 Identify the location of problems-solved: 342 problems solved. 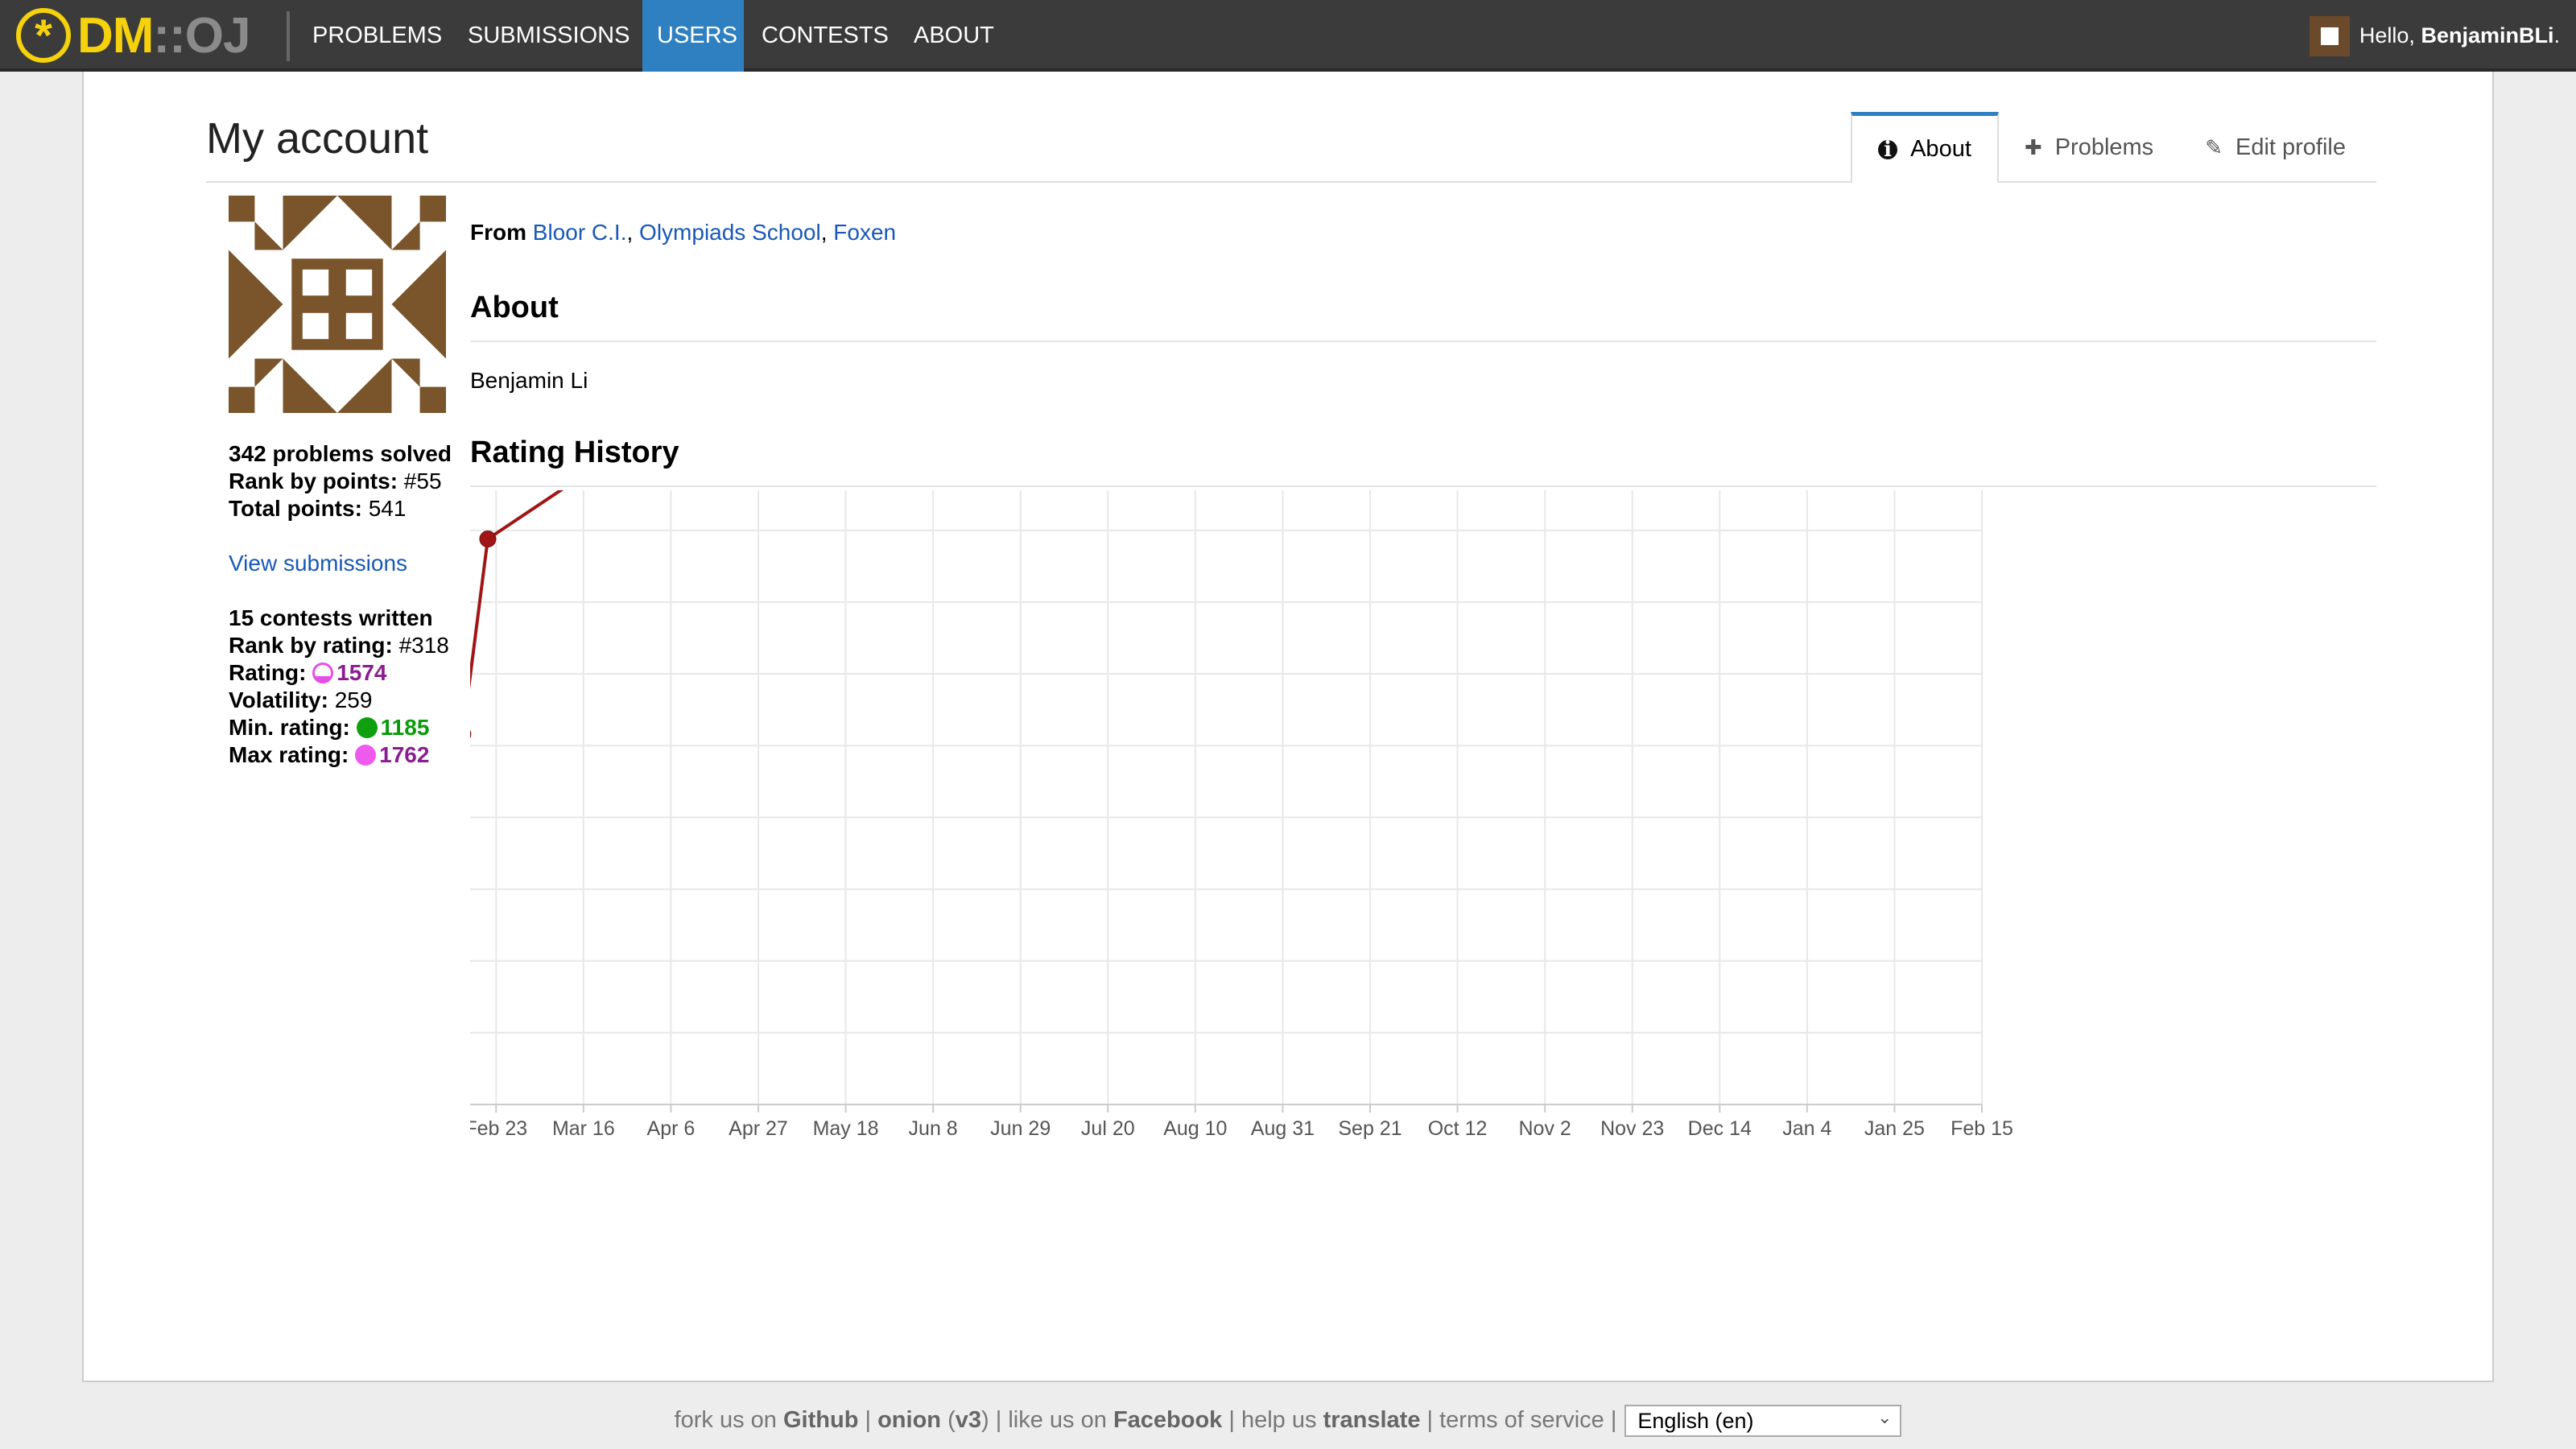
(340, 454).